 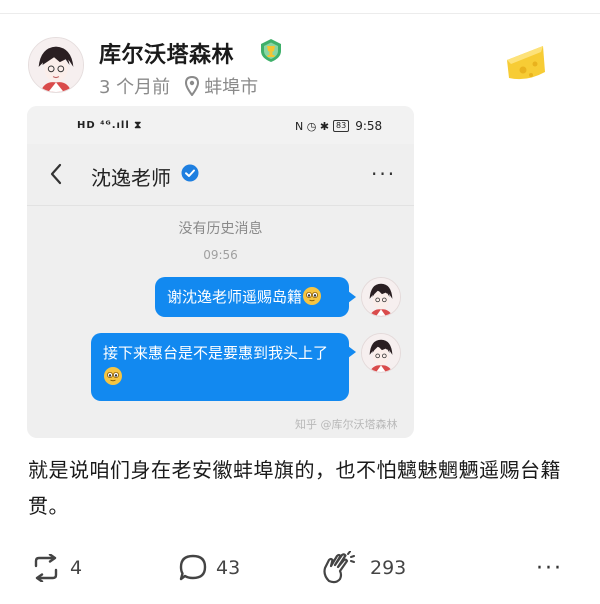 I want to click on back-arrow-icon, so click(x=56, y=174).